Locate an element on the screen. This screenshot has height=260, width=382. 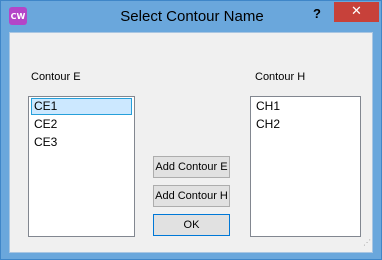
contour-e-label: Contour E is located at coordinates (56, 77).